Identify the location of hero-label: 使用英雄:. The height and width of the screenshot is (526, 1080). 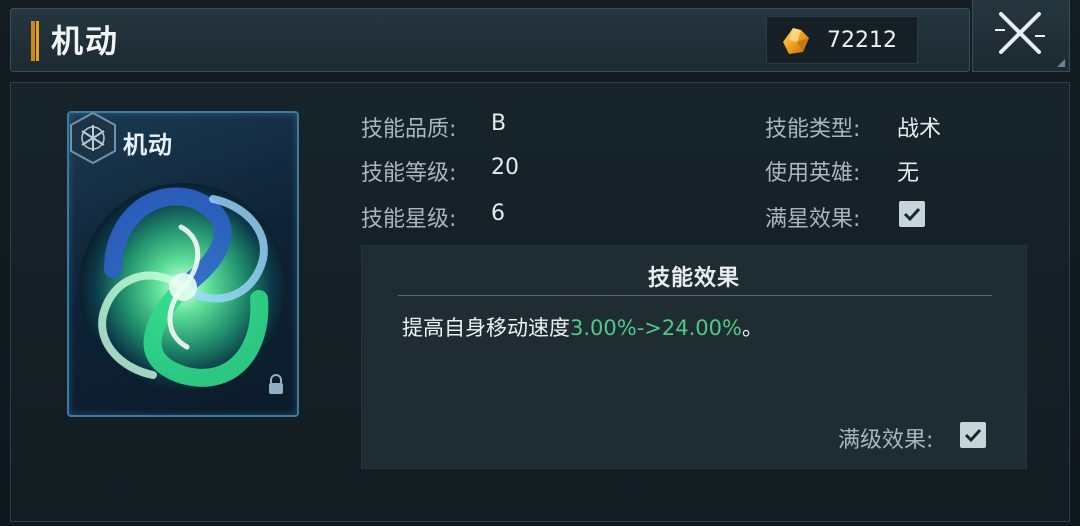
(813, 173).